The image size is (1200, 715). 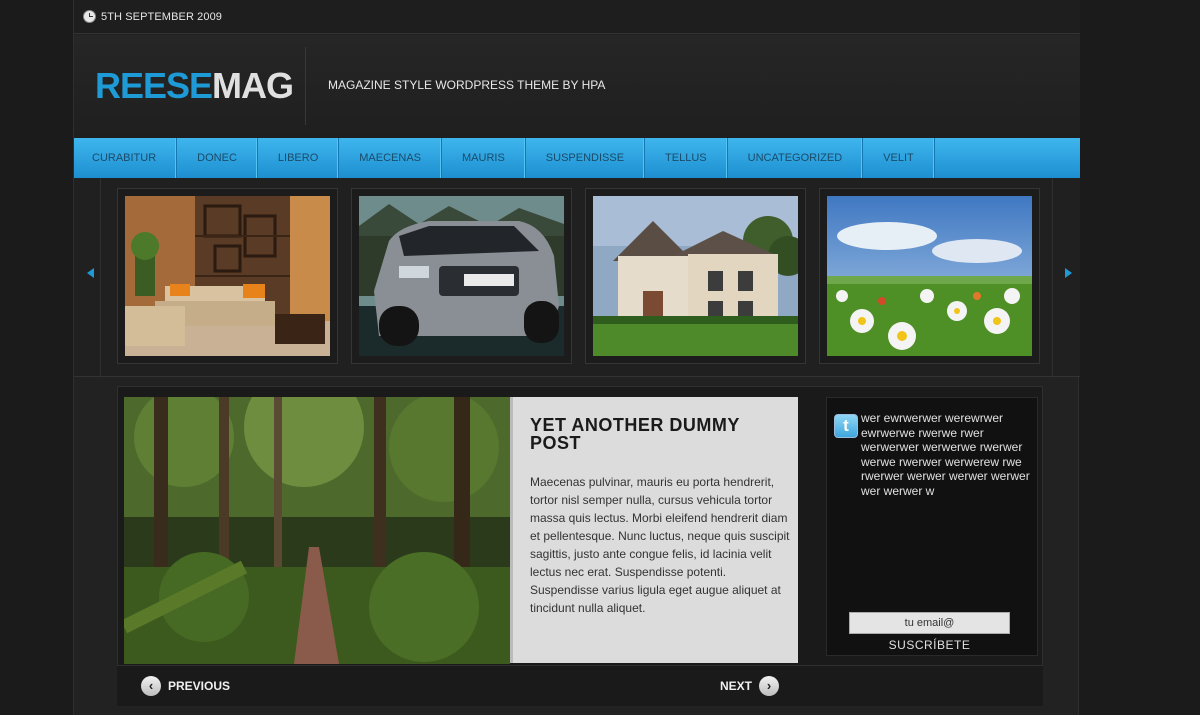 What do you see at coordinates (929, 645) in the screenshot?
I see `subscribe-button: SUSCRÍBETE` at bounding box center [929, 645].